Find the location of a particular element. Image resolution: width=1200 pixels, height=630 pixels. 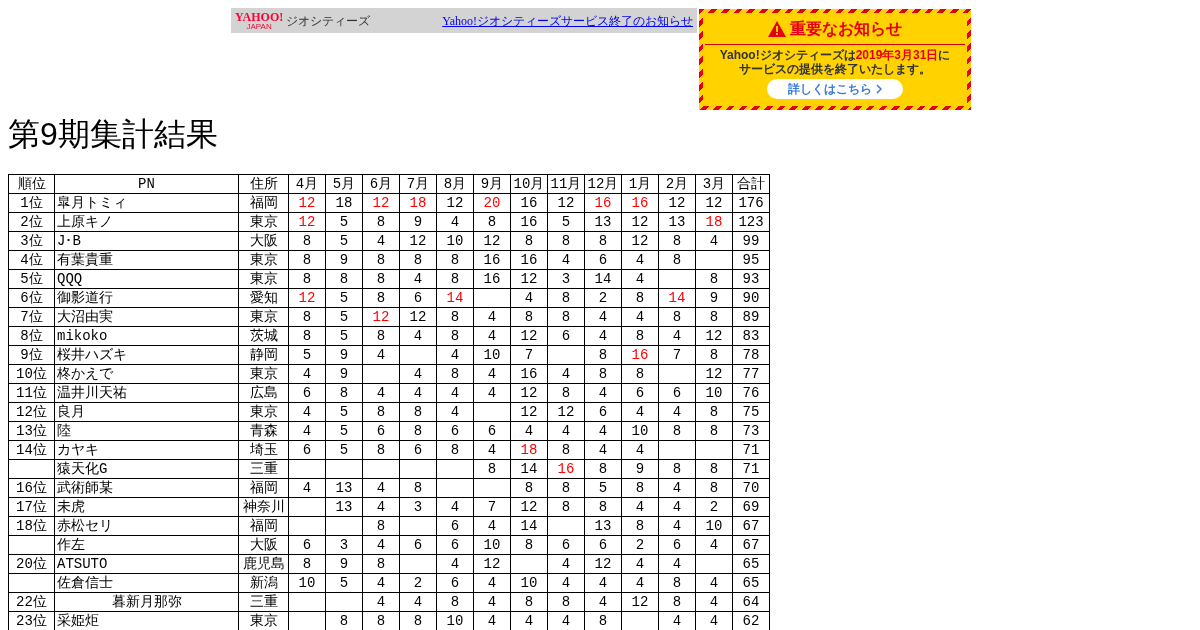

name-cell: 猿天化G is located at coordinates (146, 469).